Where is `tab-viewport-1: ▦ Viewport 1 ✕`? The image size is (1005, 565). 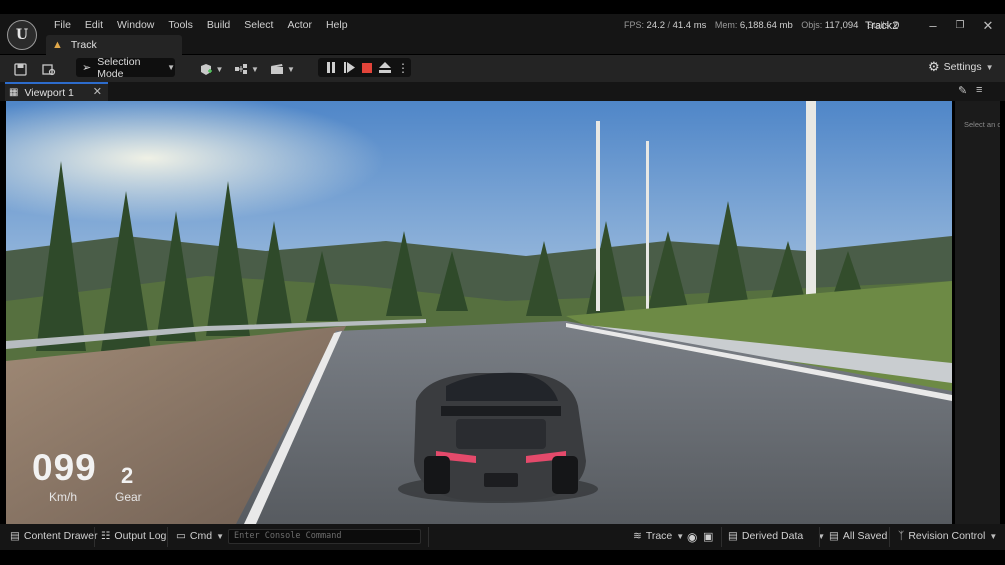
tab-viewport-1: ▦ Viewport 1 ✕ is located at coordinates (56, 91).